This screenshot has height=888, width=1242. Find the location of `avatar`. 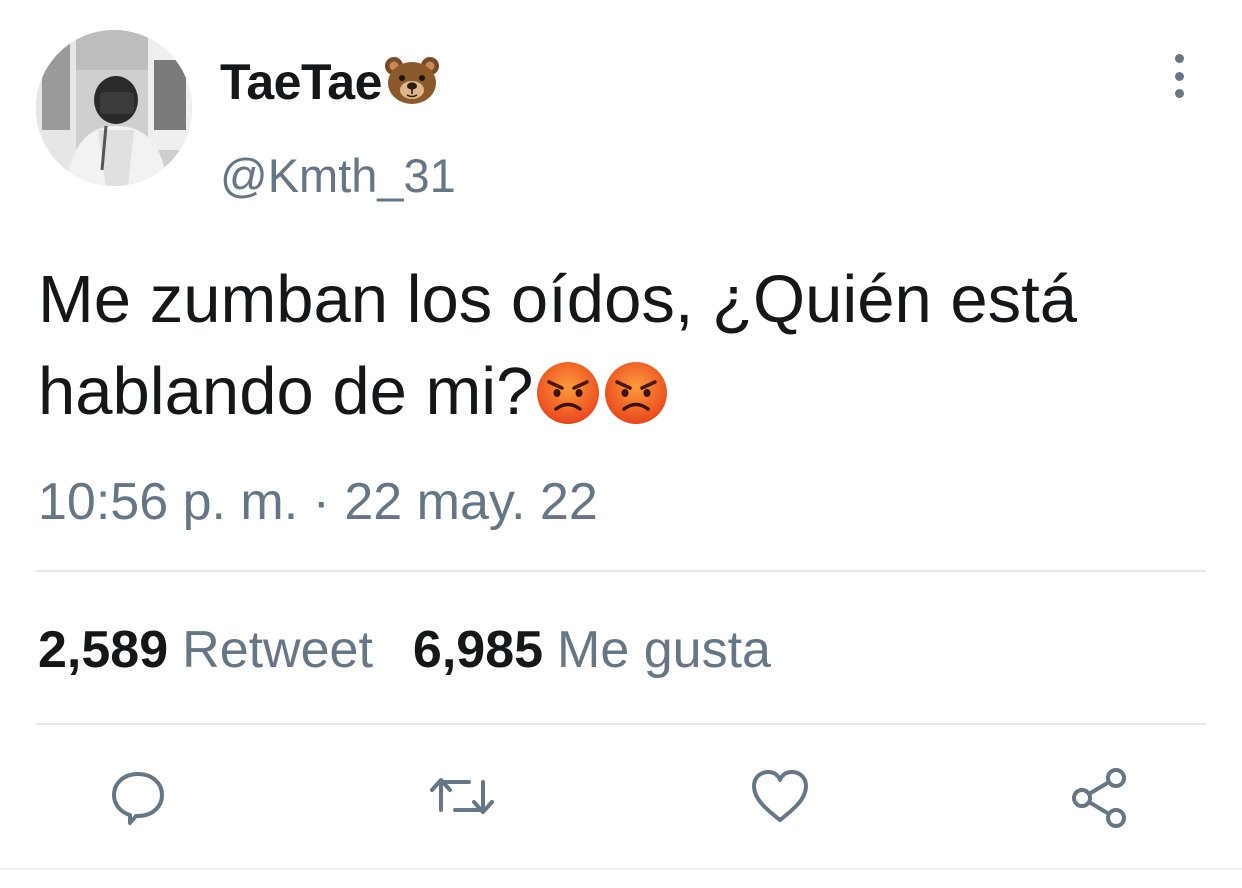

avatar is located at coordinates (114, 108).